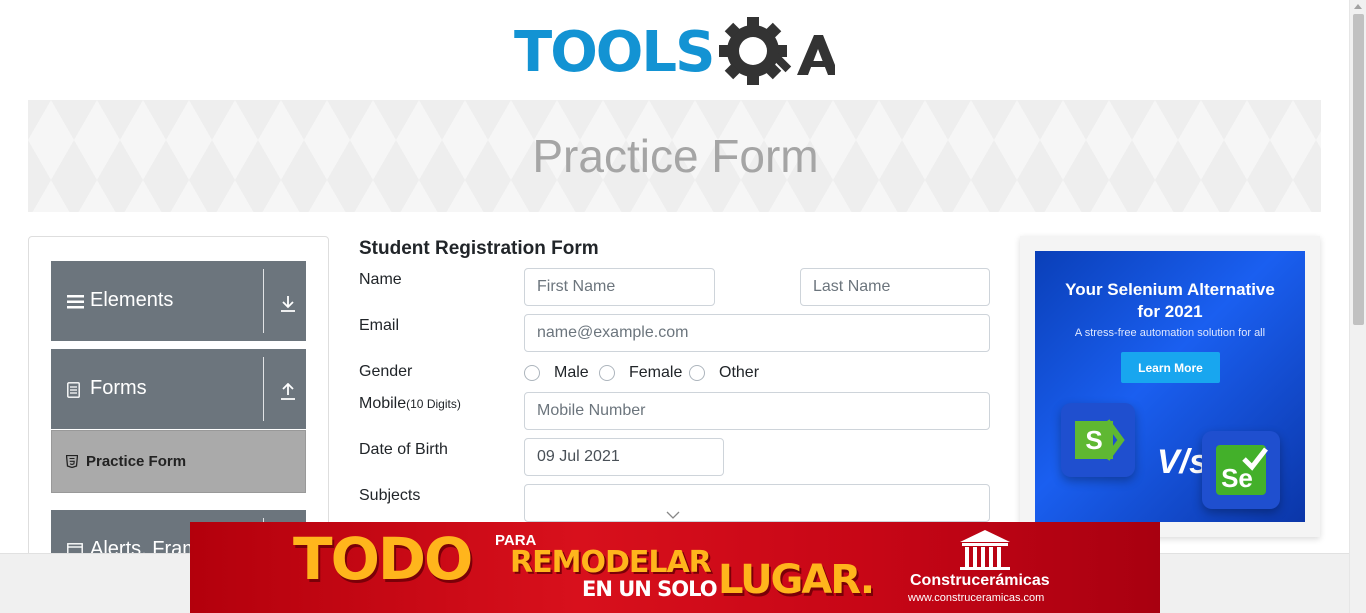  What do you see at coordinates (390, 495) in the screenshot?
I see `subjects-label: Subjects` at bounding box center [390, 495].